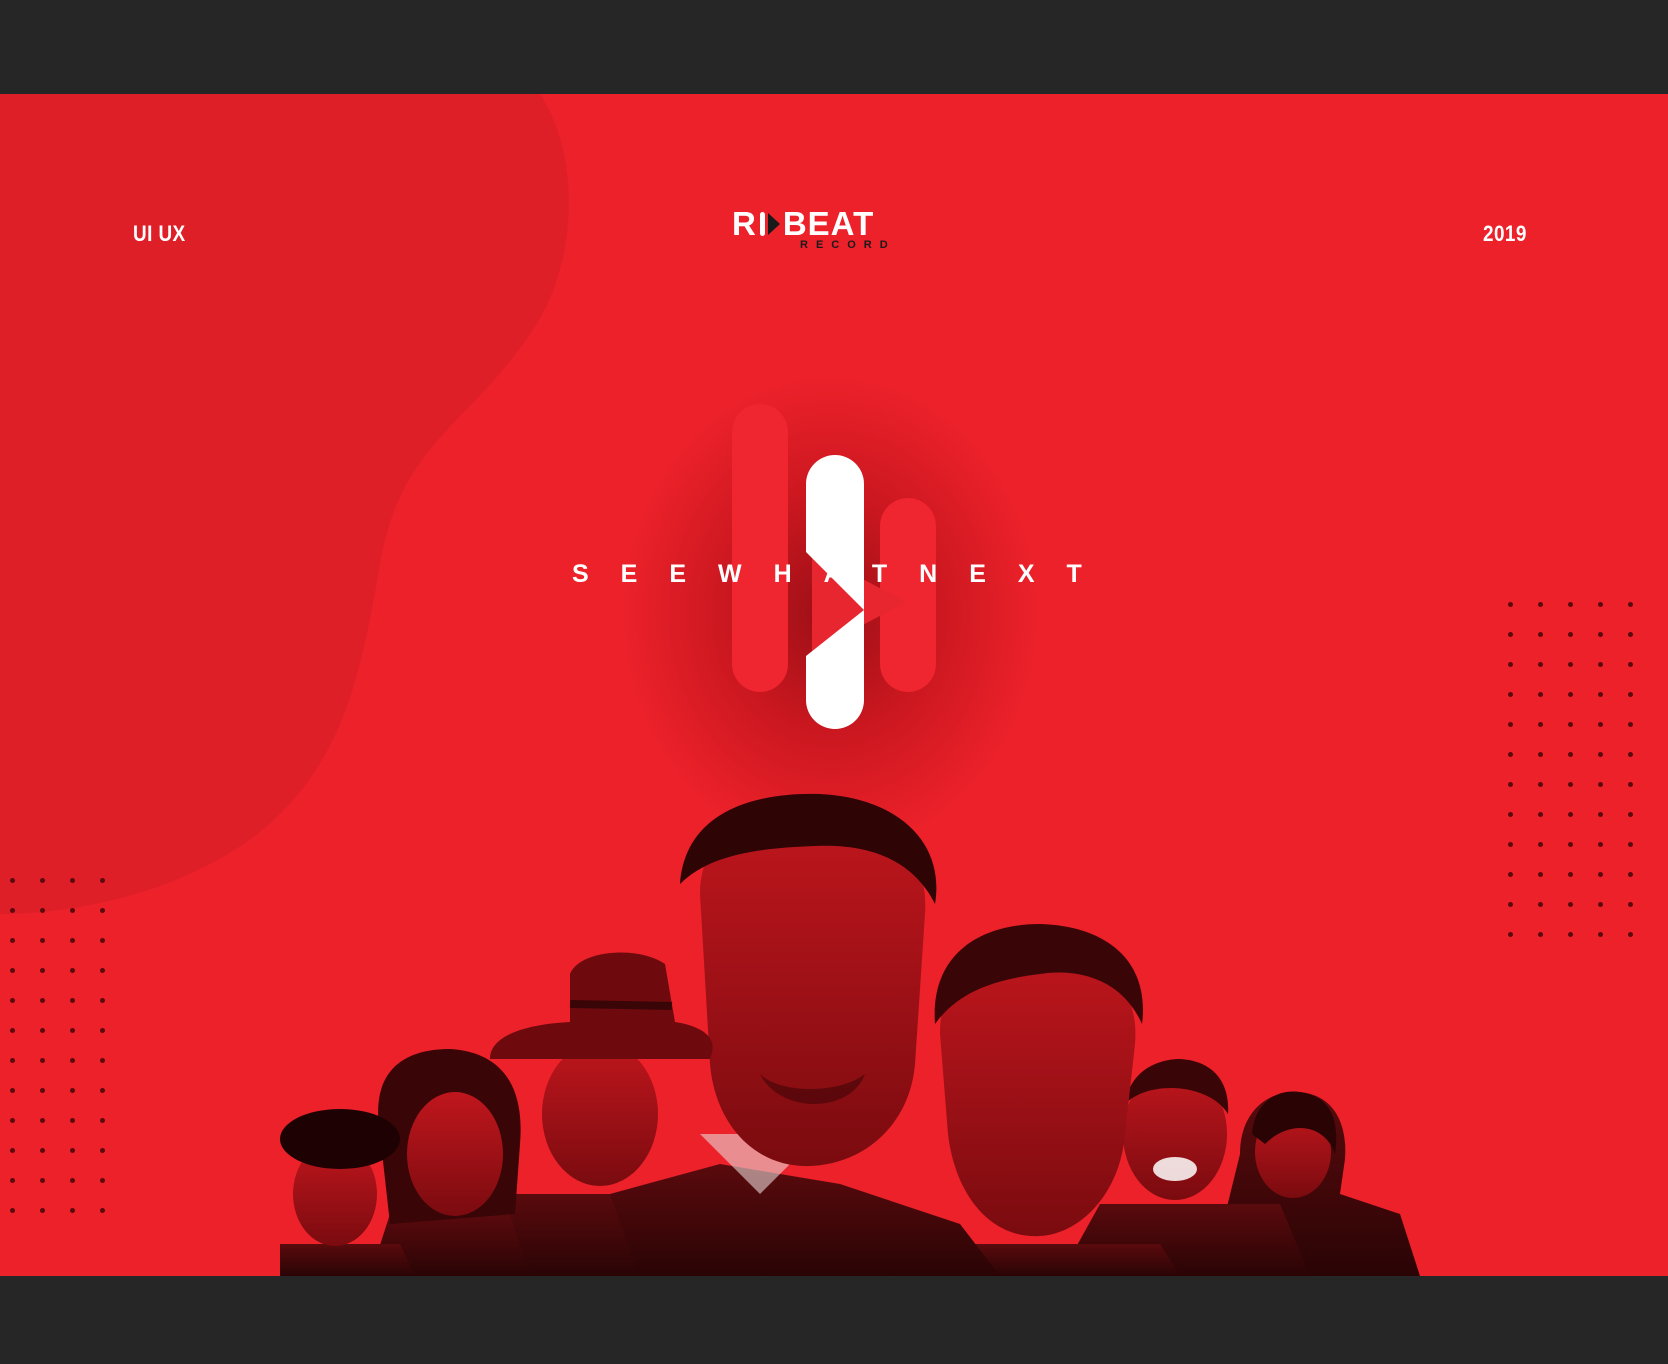  Describe the element at coordinates (819, 574) in the screenshot. I see `tagline-word-what: WHAT` at that location.